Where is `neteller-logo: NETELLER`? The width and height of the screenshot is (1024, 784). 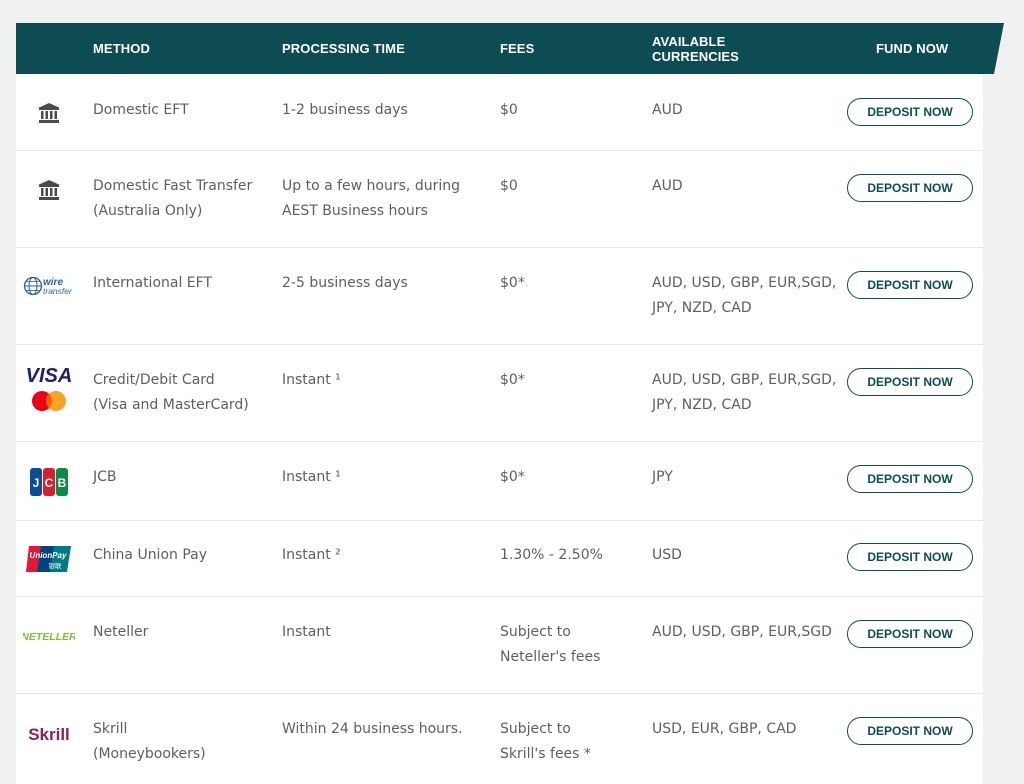 neteller-logo: NETELLER is located at coordinates (49, 636).